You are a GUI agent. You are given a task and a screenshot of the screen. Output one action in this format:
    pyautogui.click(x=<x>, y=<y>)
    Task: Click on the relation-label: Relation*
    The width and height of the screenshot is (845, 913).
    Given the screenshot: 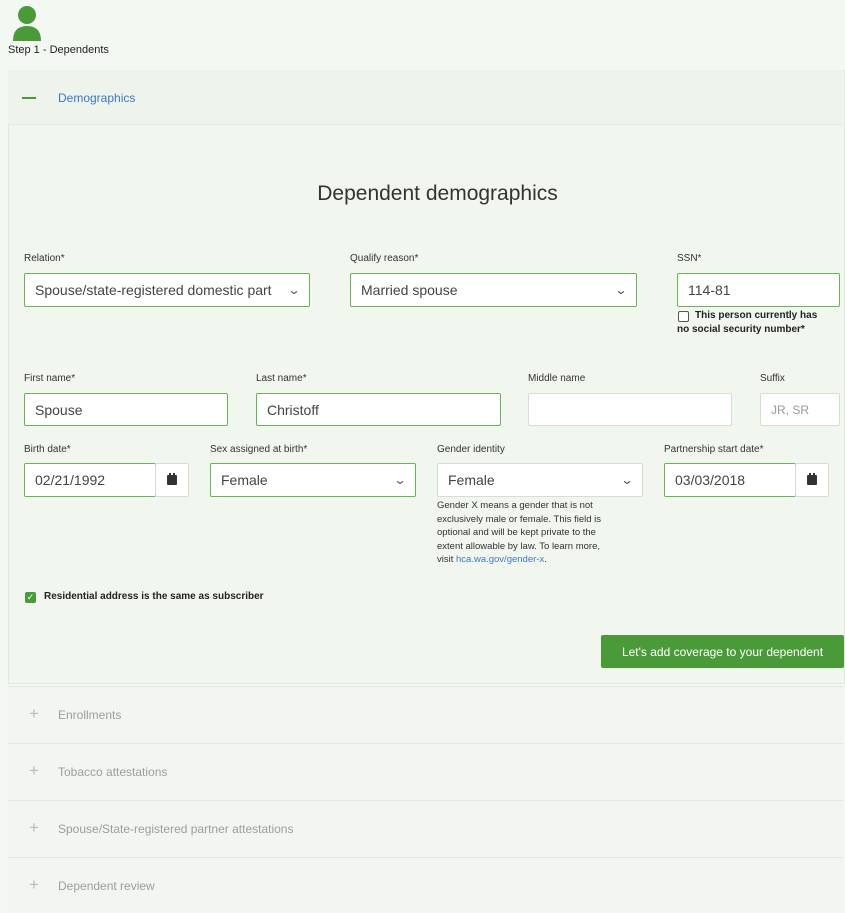 What is the action you would take?
    pyautogui.click(x=44, y=258)
    